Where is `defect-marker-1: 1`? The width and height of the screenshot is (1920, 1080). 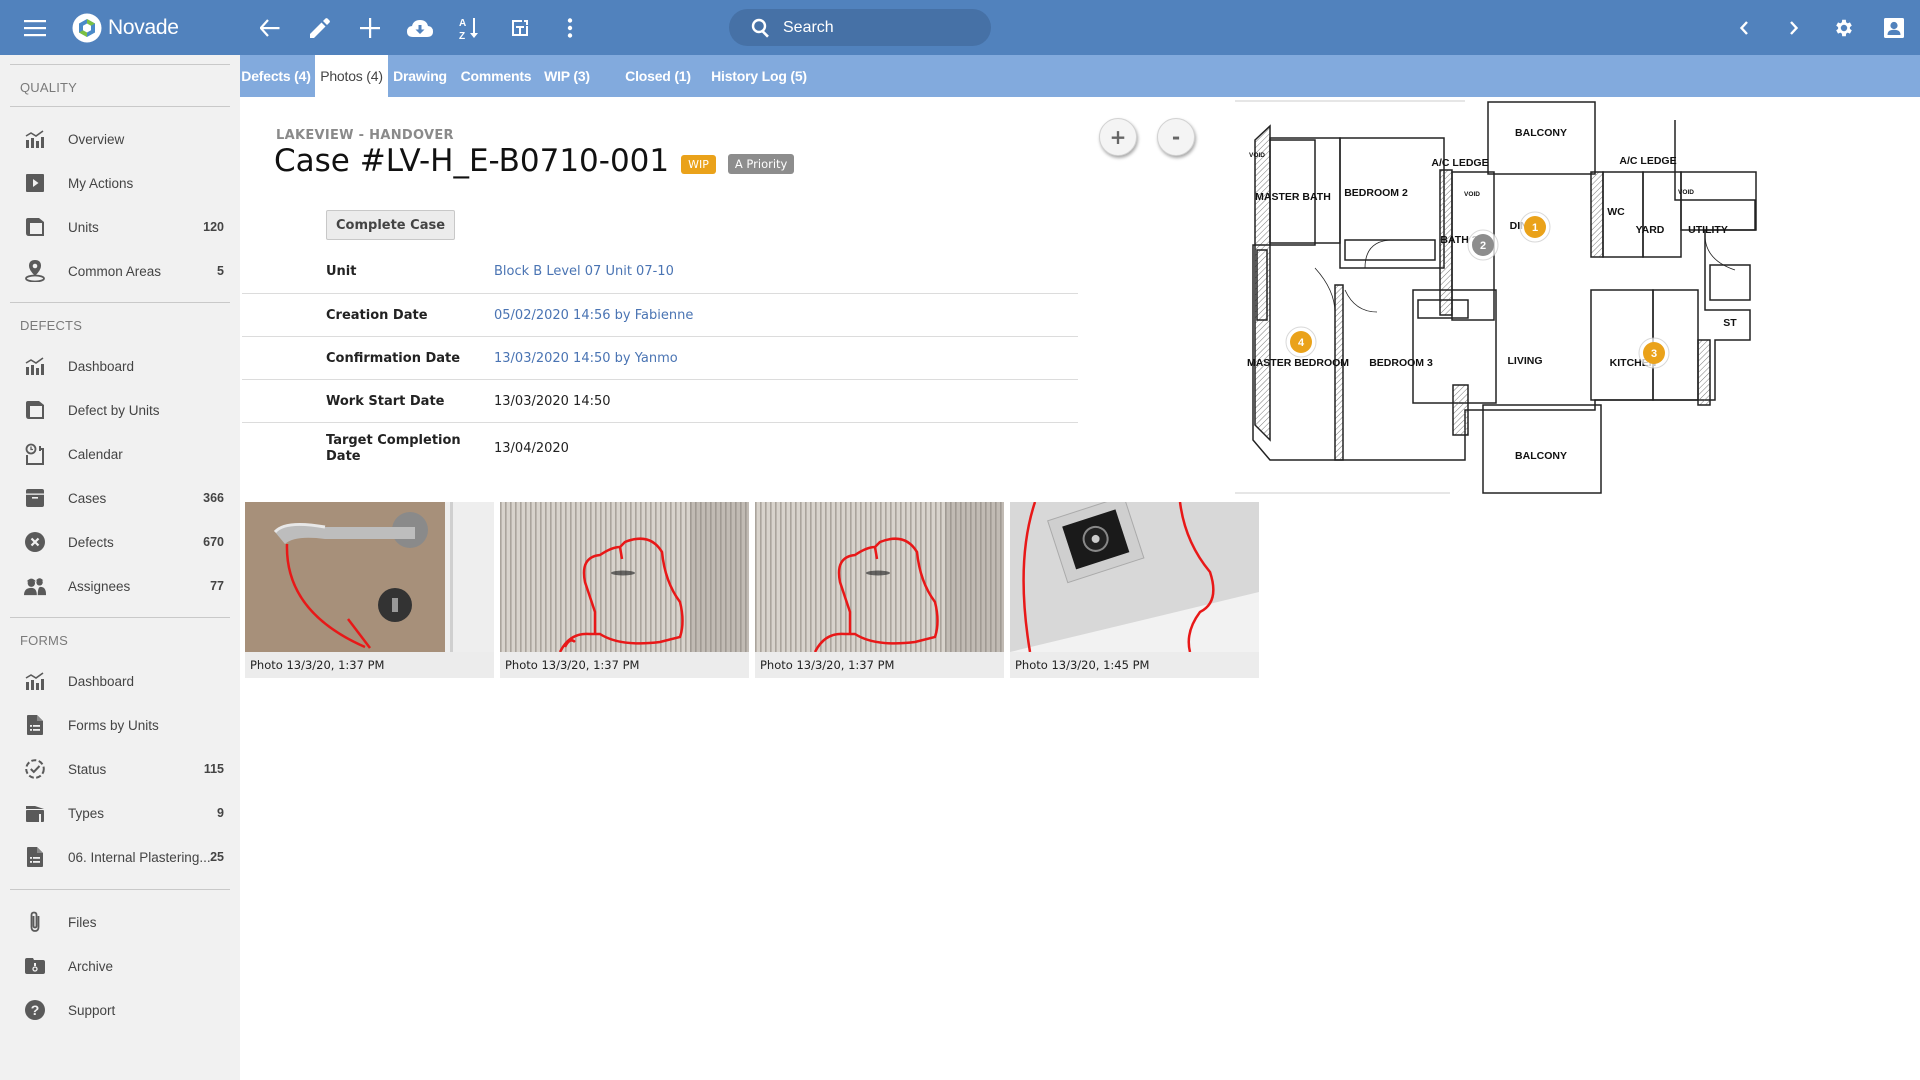 defect-marker-1: 1 is located at coordinates (1535, 227).